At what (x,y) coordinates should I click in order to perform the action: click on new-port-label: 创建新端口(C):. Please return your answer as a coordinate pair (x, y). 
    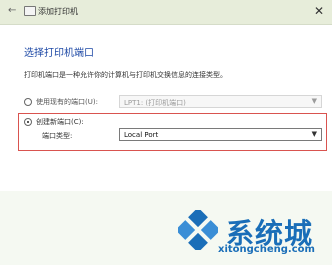
    Looking at the image, I should click on (60, 122).